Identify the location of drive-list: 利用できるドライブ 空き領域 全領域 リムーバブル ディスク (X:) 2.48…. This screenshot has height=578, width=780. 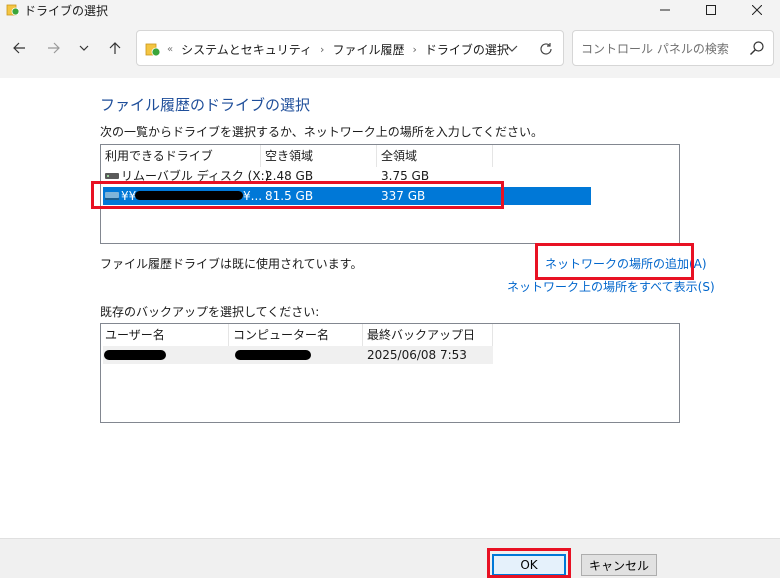
(390, 194).